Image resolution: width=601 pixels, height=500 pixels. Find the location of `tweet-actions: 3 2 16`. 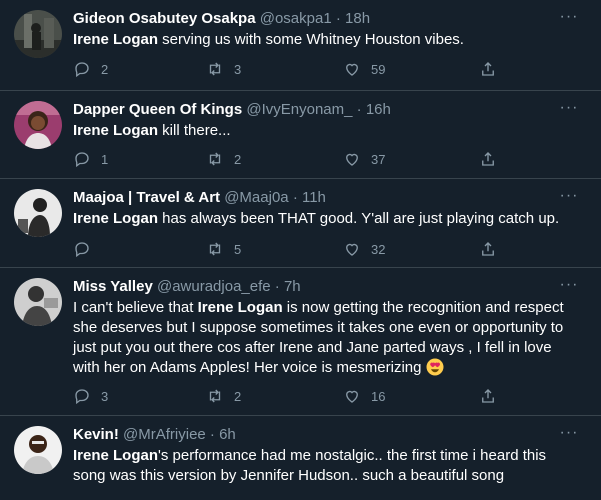

tweet-actions: 3 2 16 is located at coordinates (293, 396).